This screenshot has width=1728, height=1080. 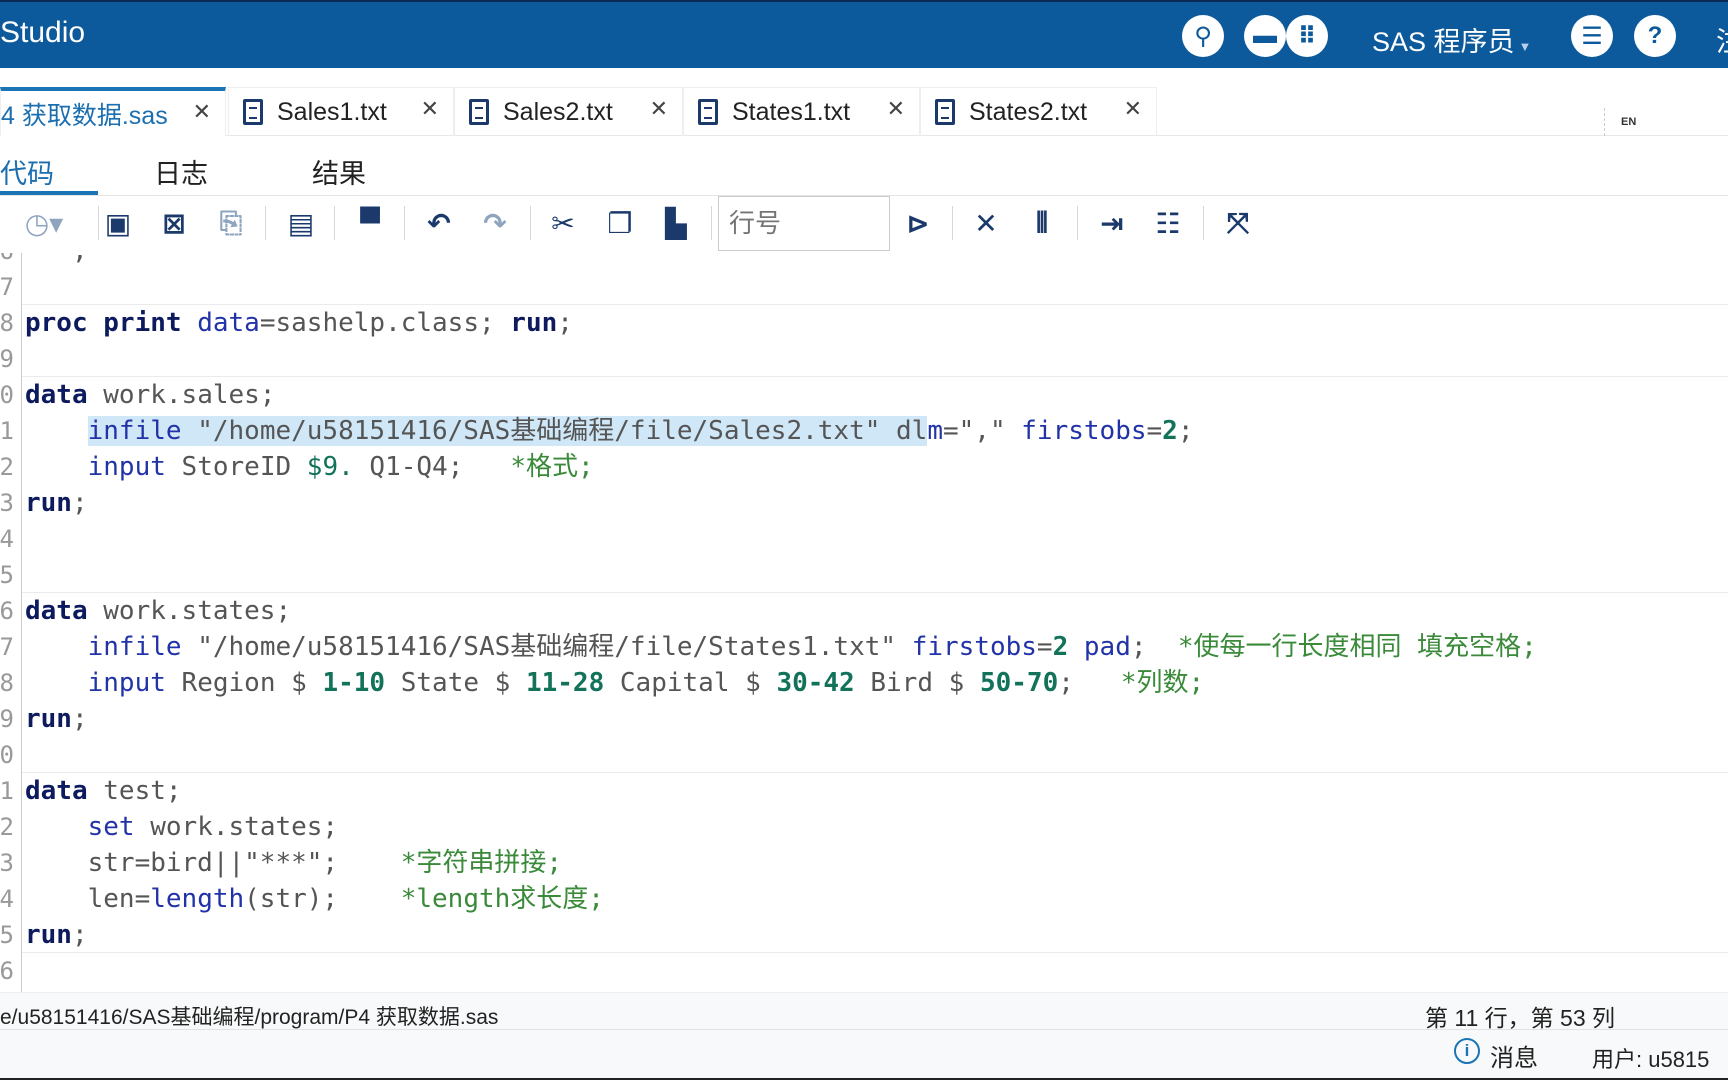 What do you see at coordinates (7, 935) in the screenshot?
I see `line-number: 25` at bounding box center [7, 935].